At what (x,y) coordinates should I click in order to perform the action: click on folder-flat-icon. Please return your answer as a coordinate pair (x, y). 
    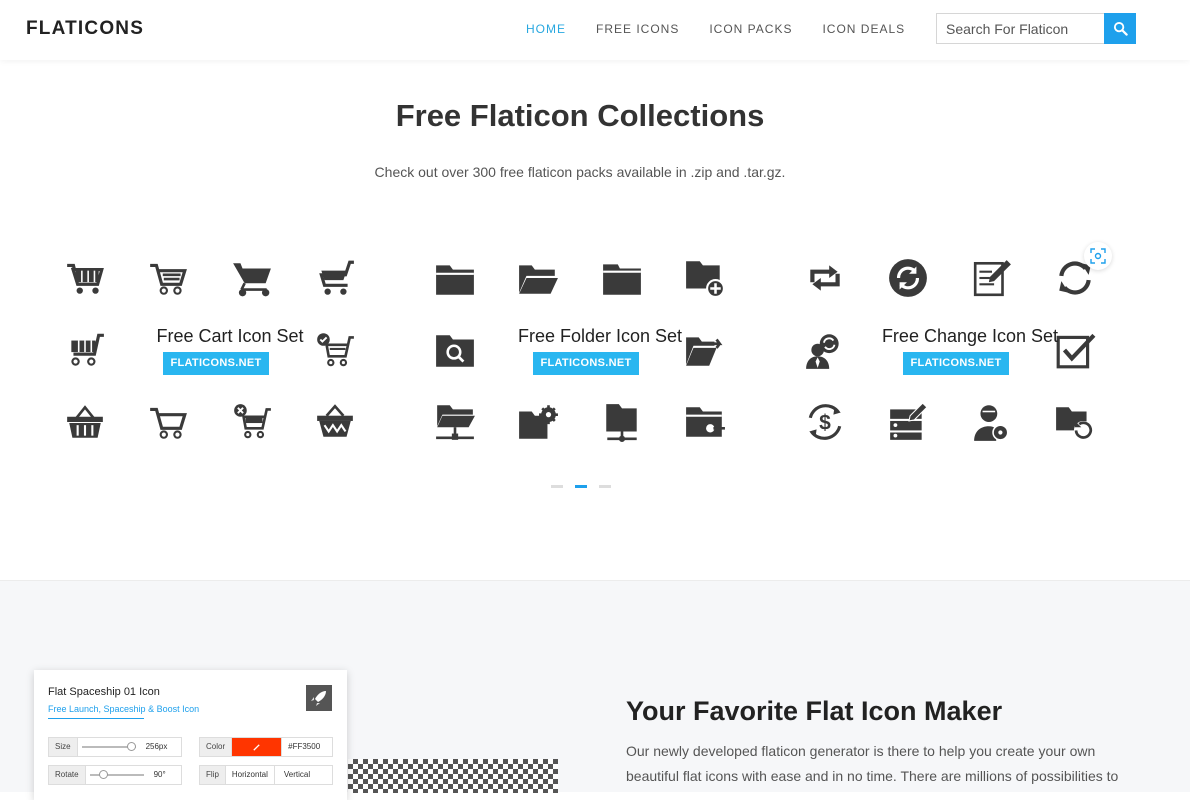
    Looking at the image, I should click on (622, 278).